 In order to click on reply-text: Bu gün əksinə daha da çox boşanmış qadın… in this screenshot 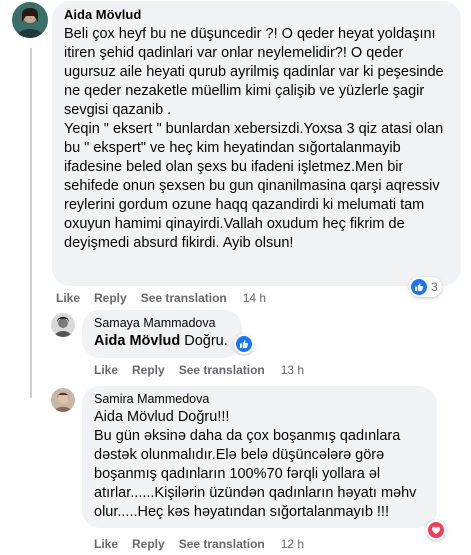, I will do `click(257, 474)`.